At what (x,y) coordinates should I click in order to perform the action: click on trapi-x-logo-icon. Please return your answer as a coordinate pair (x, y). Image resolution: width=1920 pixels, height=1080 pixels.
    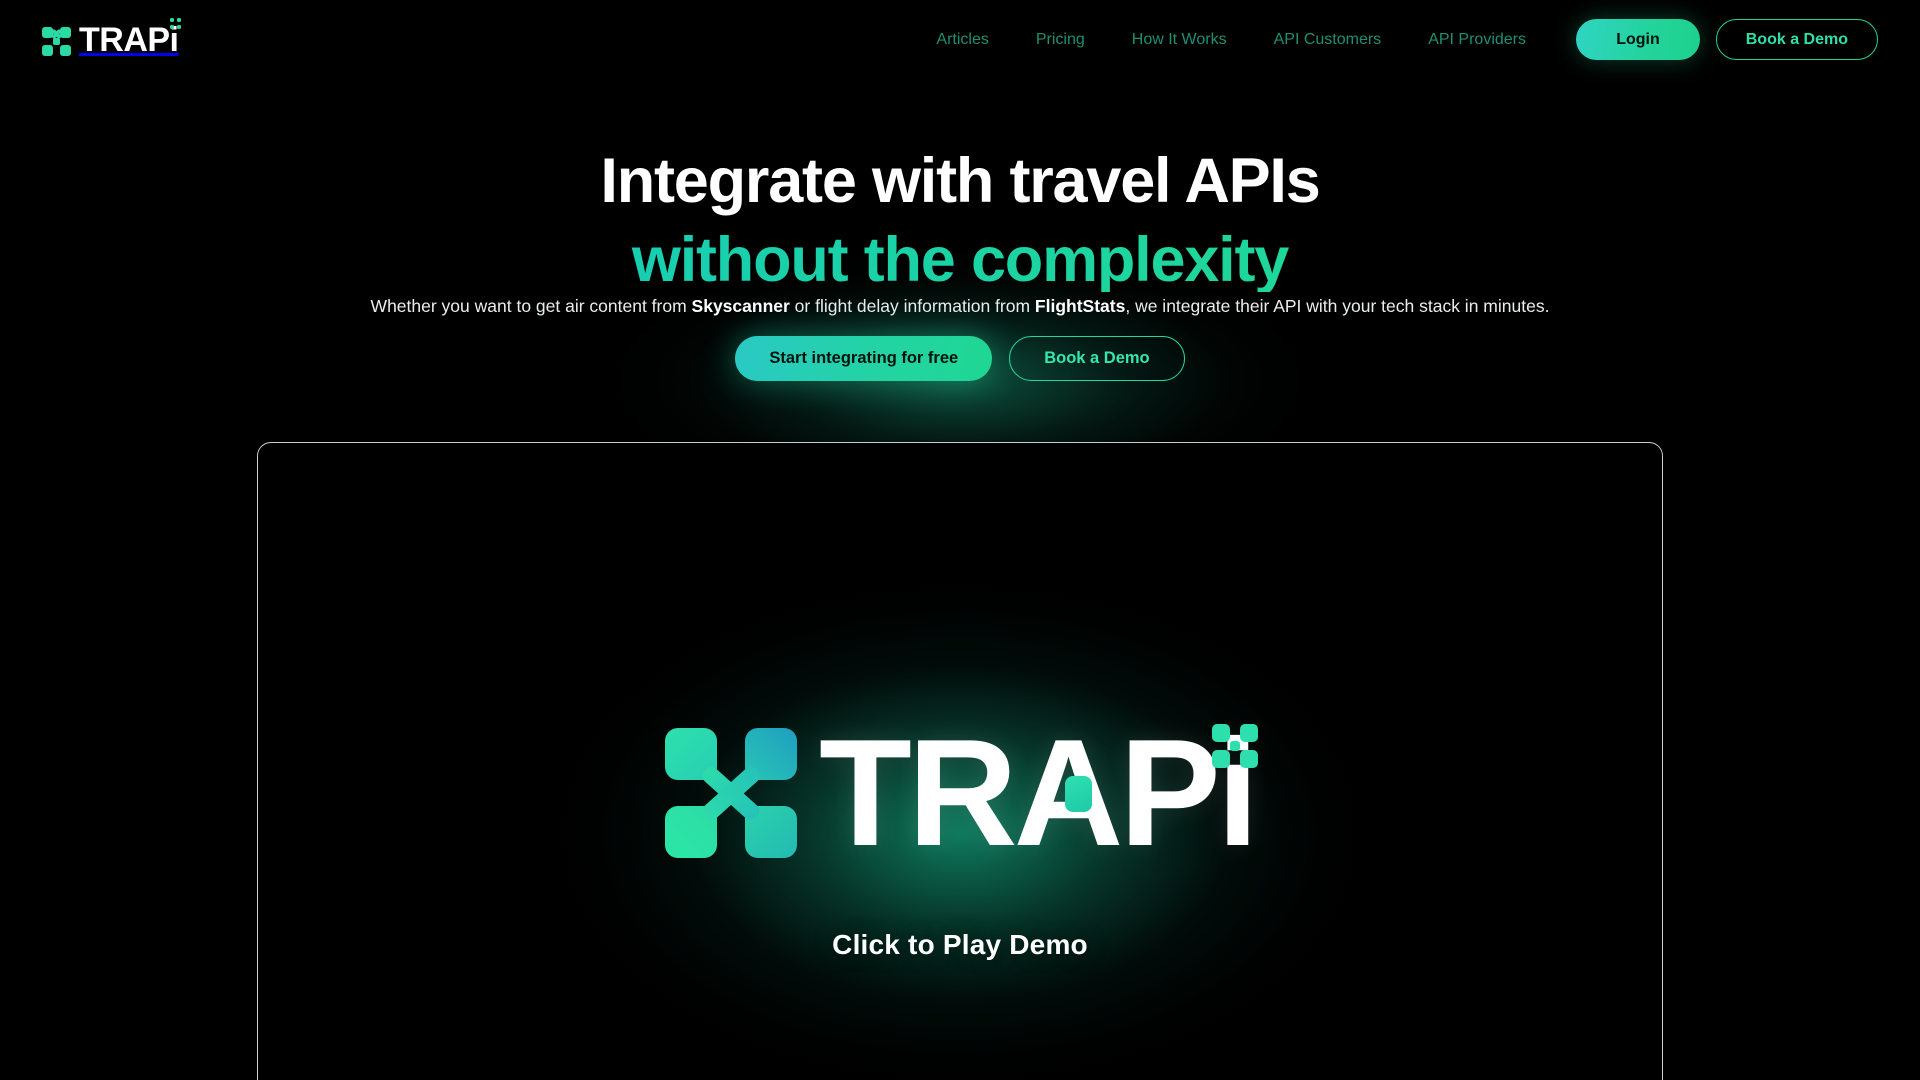
    Looking at the image, I should click on (56, 41).